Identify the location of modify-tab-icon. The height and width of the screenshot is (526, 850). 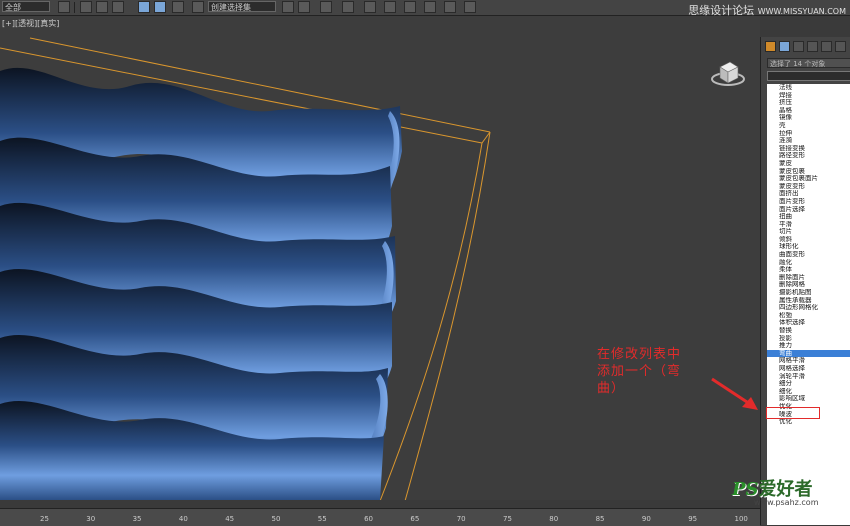
(784, 46).